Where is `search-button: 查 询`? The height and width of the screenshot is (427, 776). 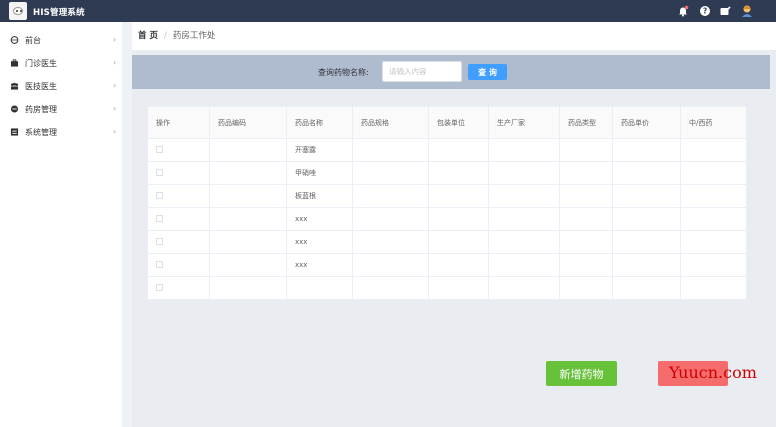
search-button: 查 询 is located at coordinates (487, 72).